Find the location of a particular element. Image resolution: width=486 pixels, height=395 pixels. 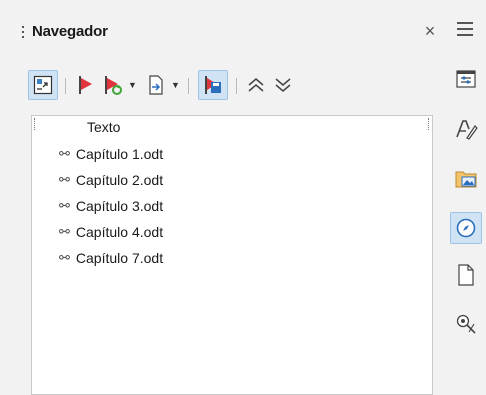

tree-item: ⚯ Capítulo 2.odt is located at coordinates (111, 180).